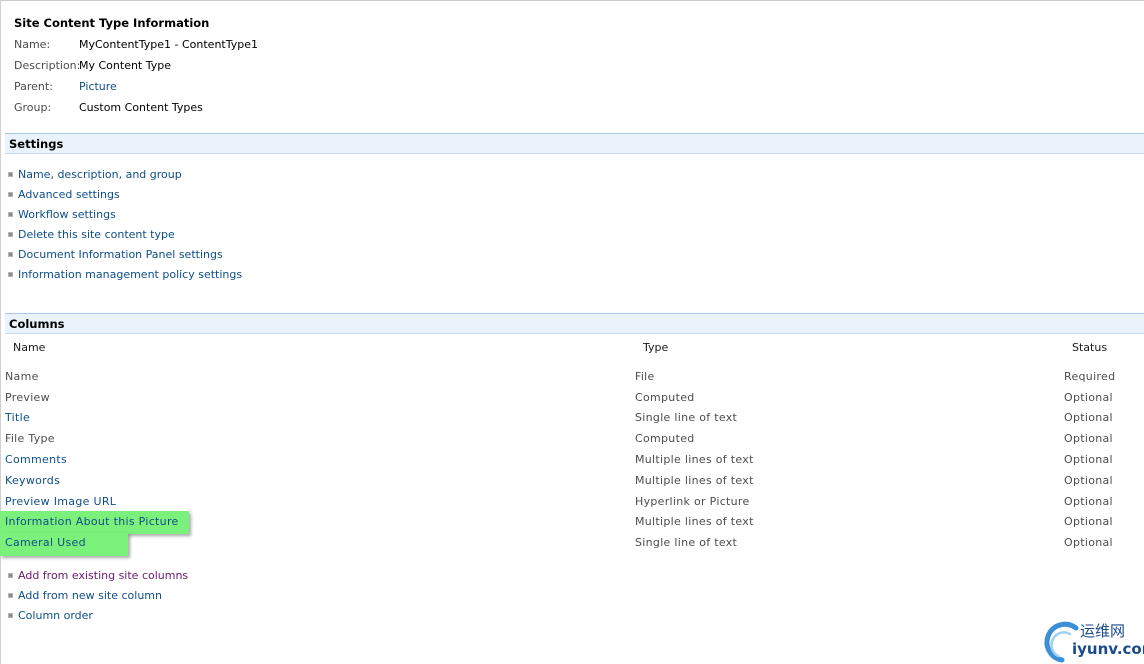 The height and width of the screenshot is (664, 1144). I want to click on settings-link-label: Document Information Panel settings, so click(120, 255).